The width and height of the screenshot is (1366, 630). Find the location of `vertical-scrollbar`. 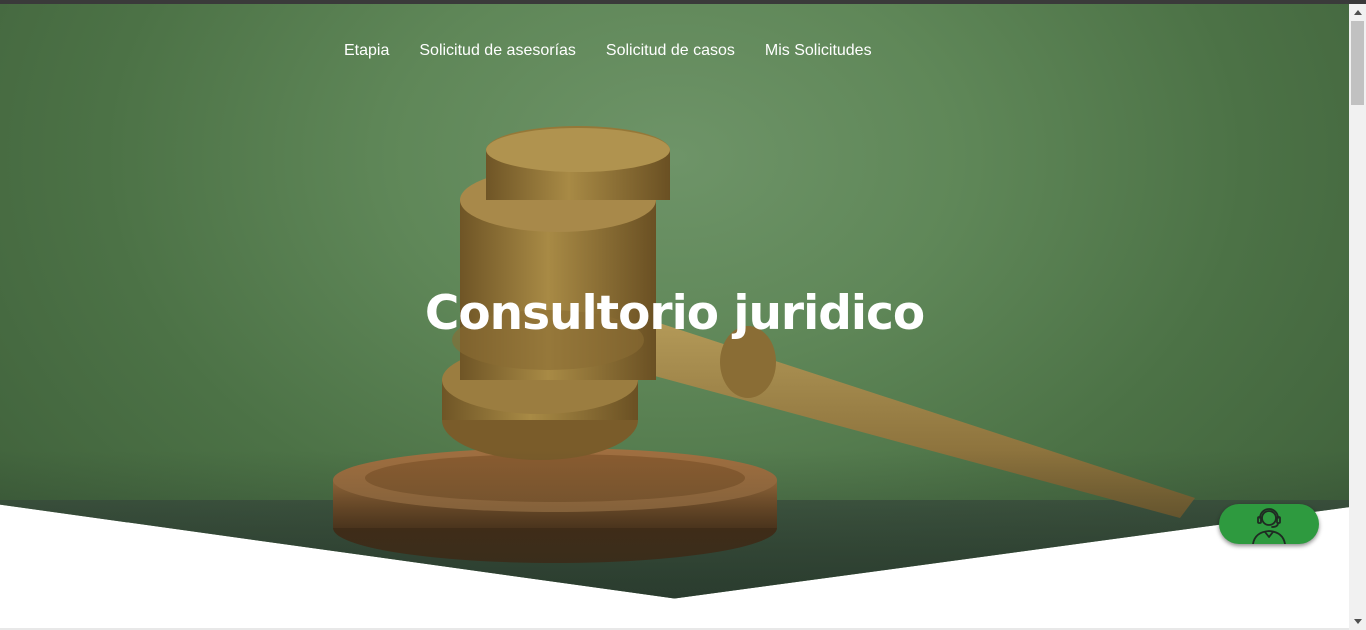

vertical-scrollbar is located at coordinates (1357, 317).